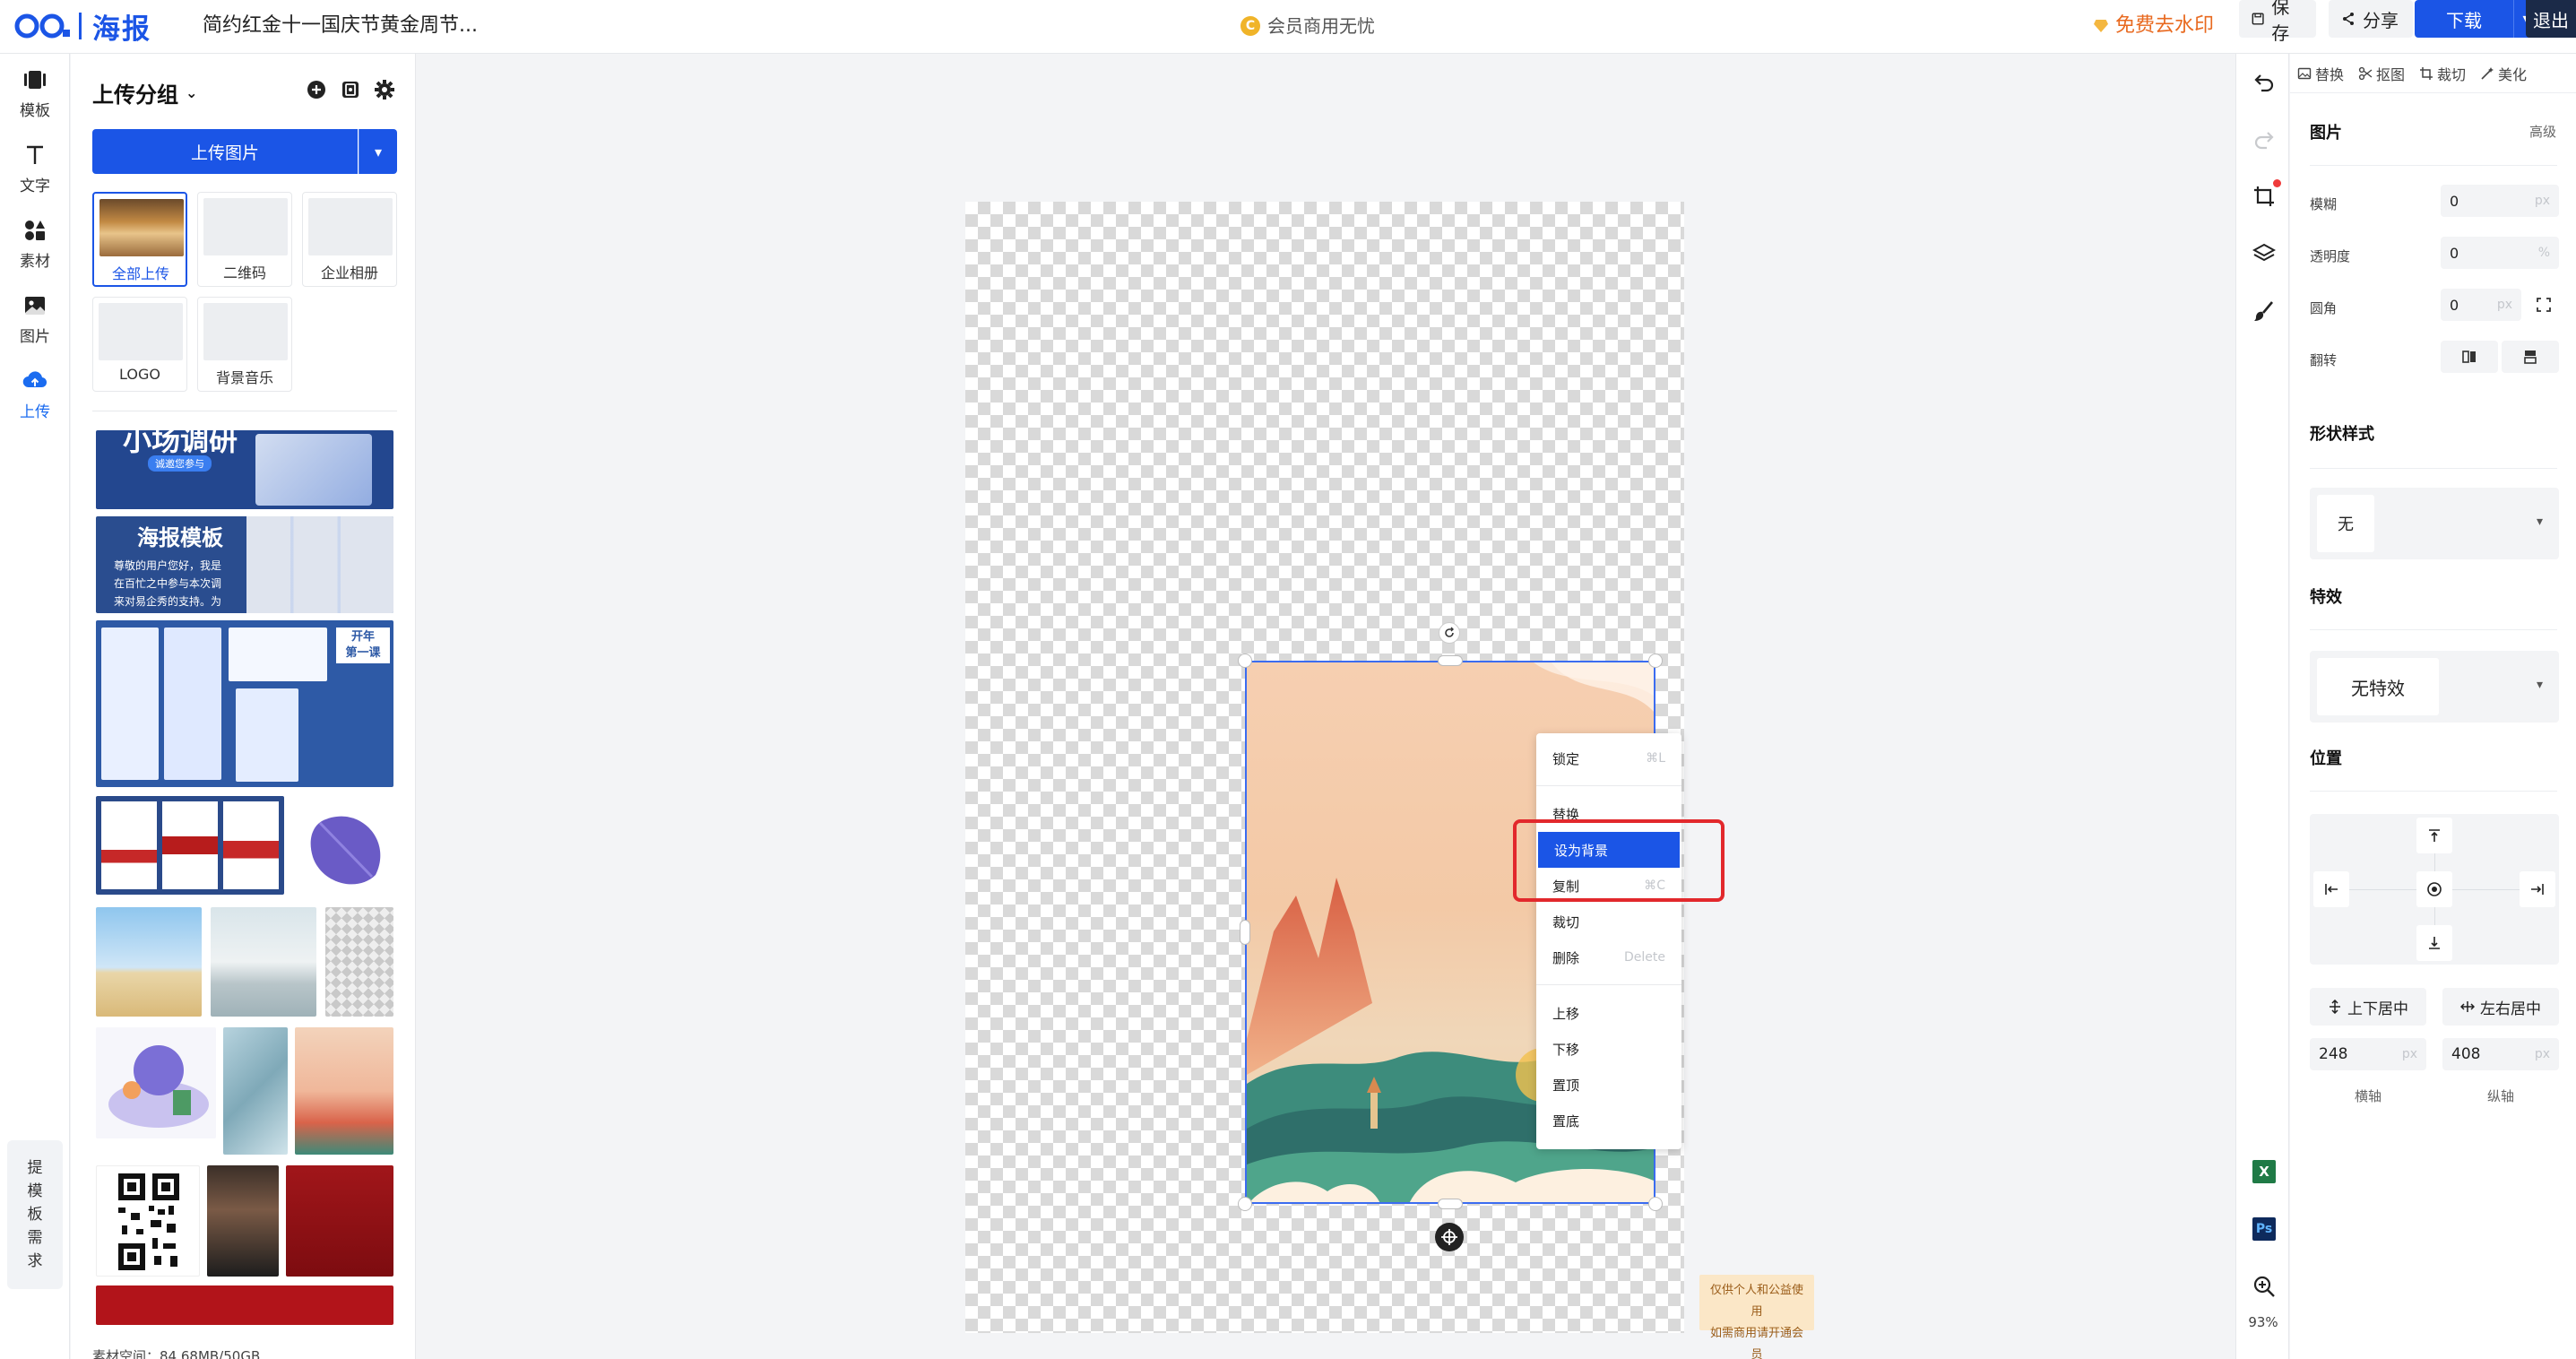 The image size is (2576, 1359). I want to click on zoom-button, so click(2264, 1287).